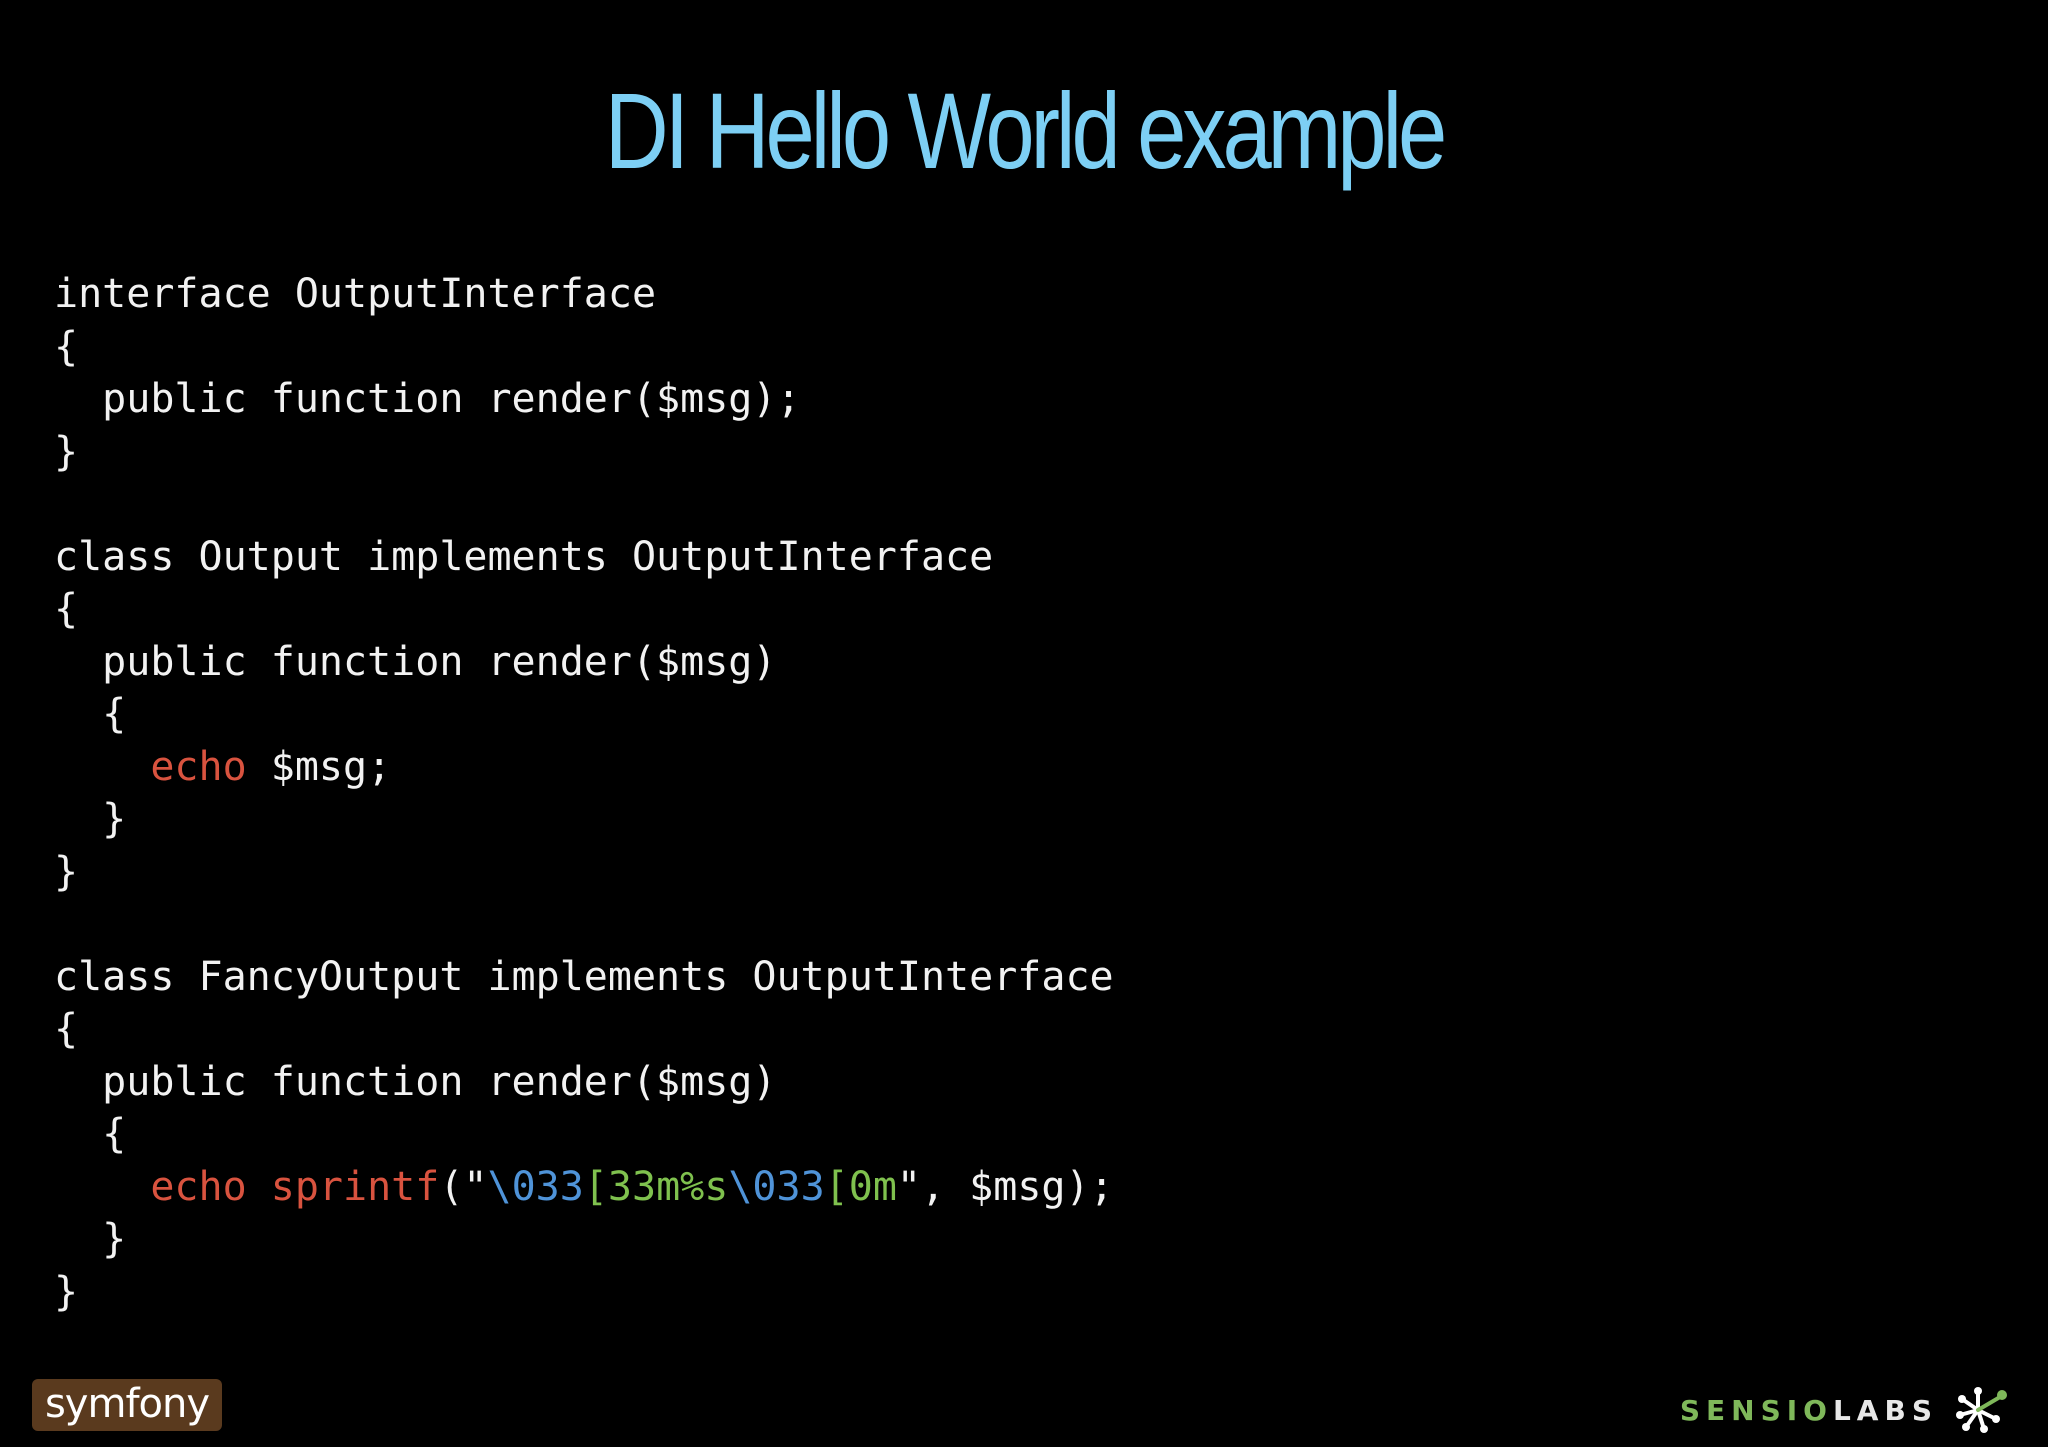 This screenshot has width=2048, height=1447. I want to click on code-line: interface OutputInterface, so click(584, 294).